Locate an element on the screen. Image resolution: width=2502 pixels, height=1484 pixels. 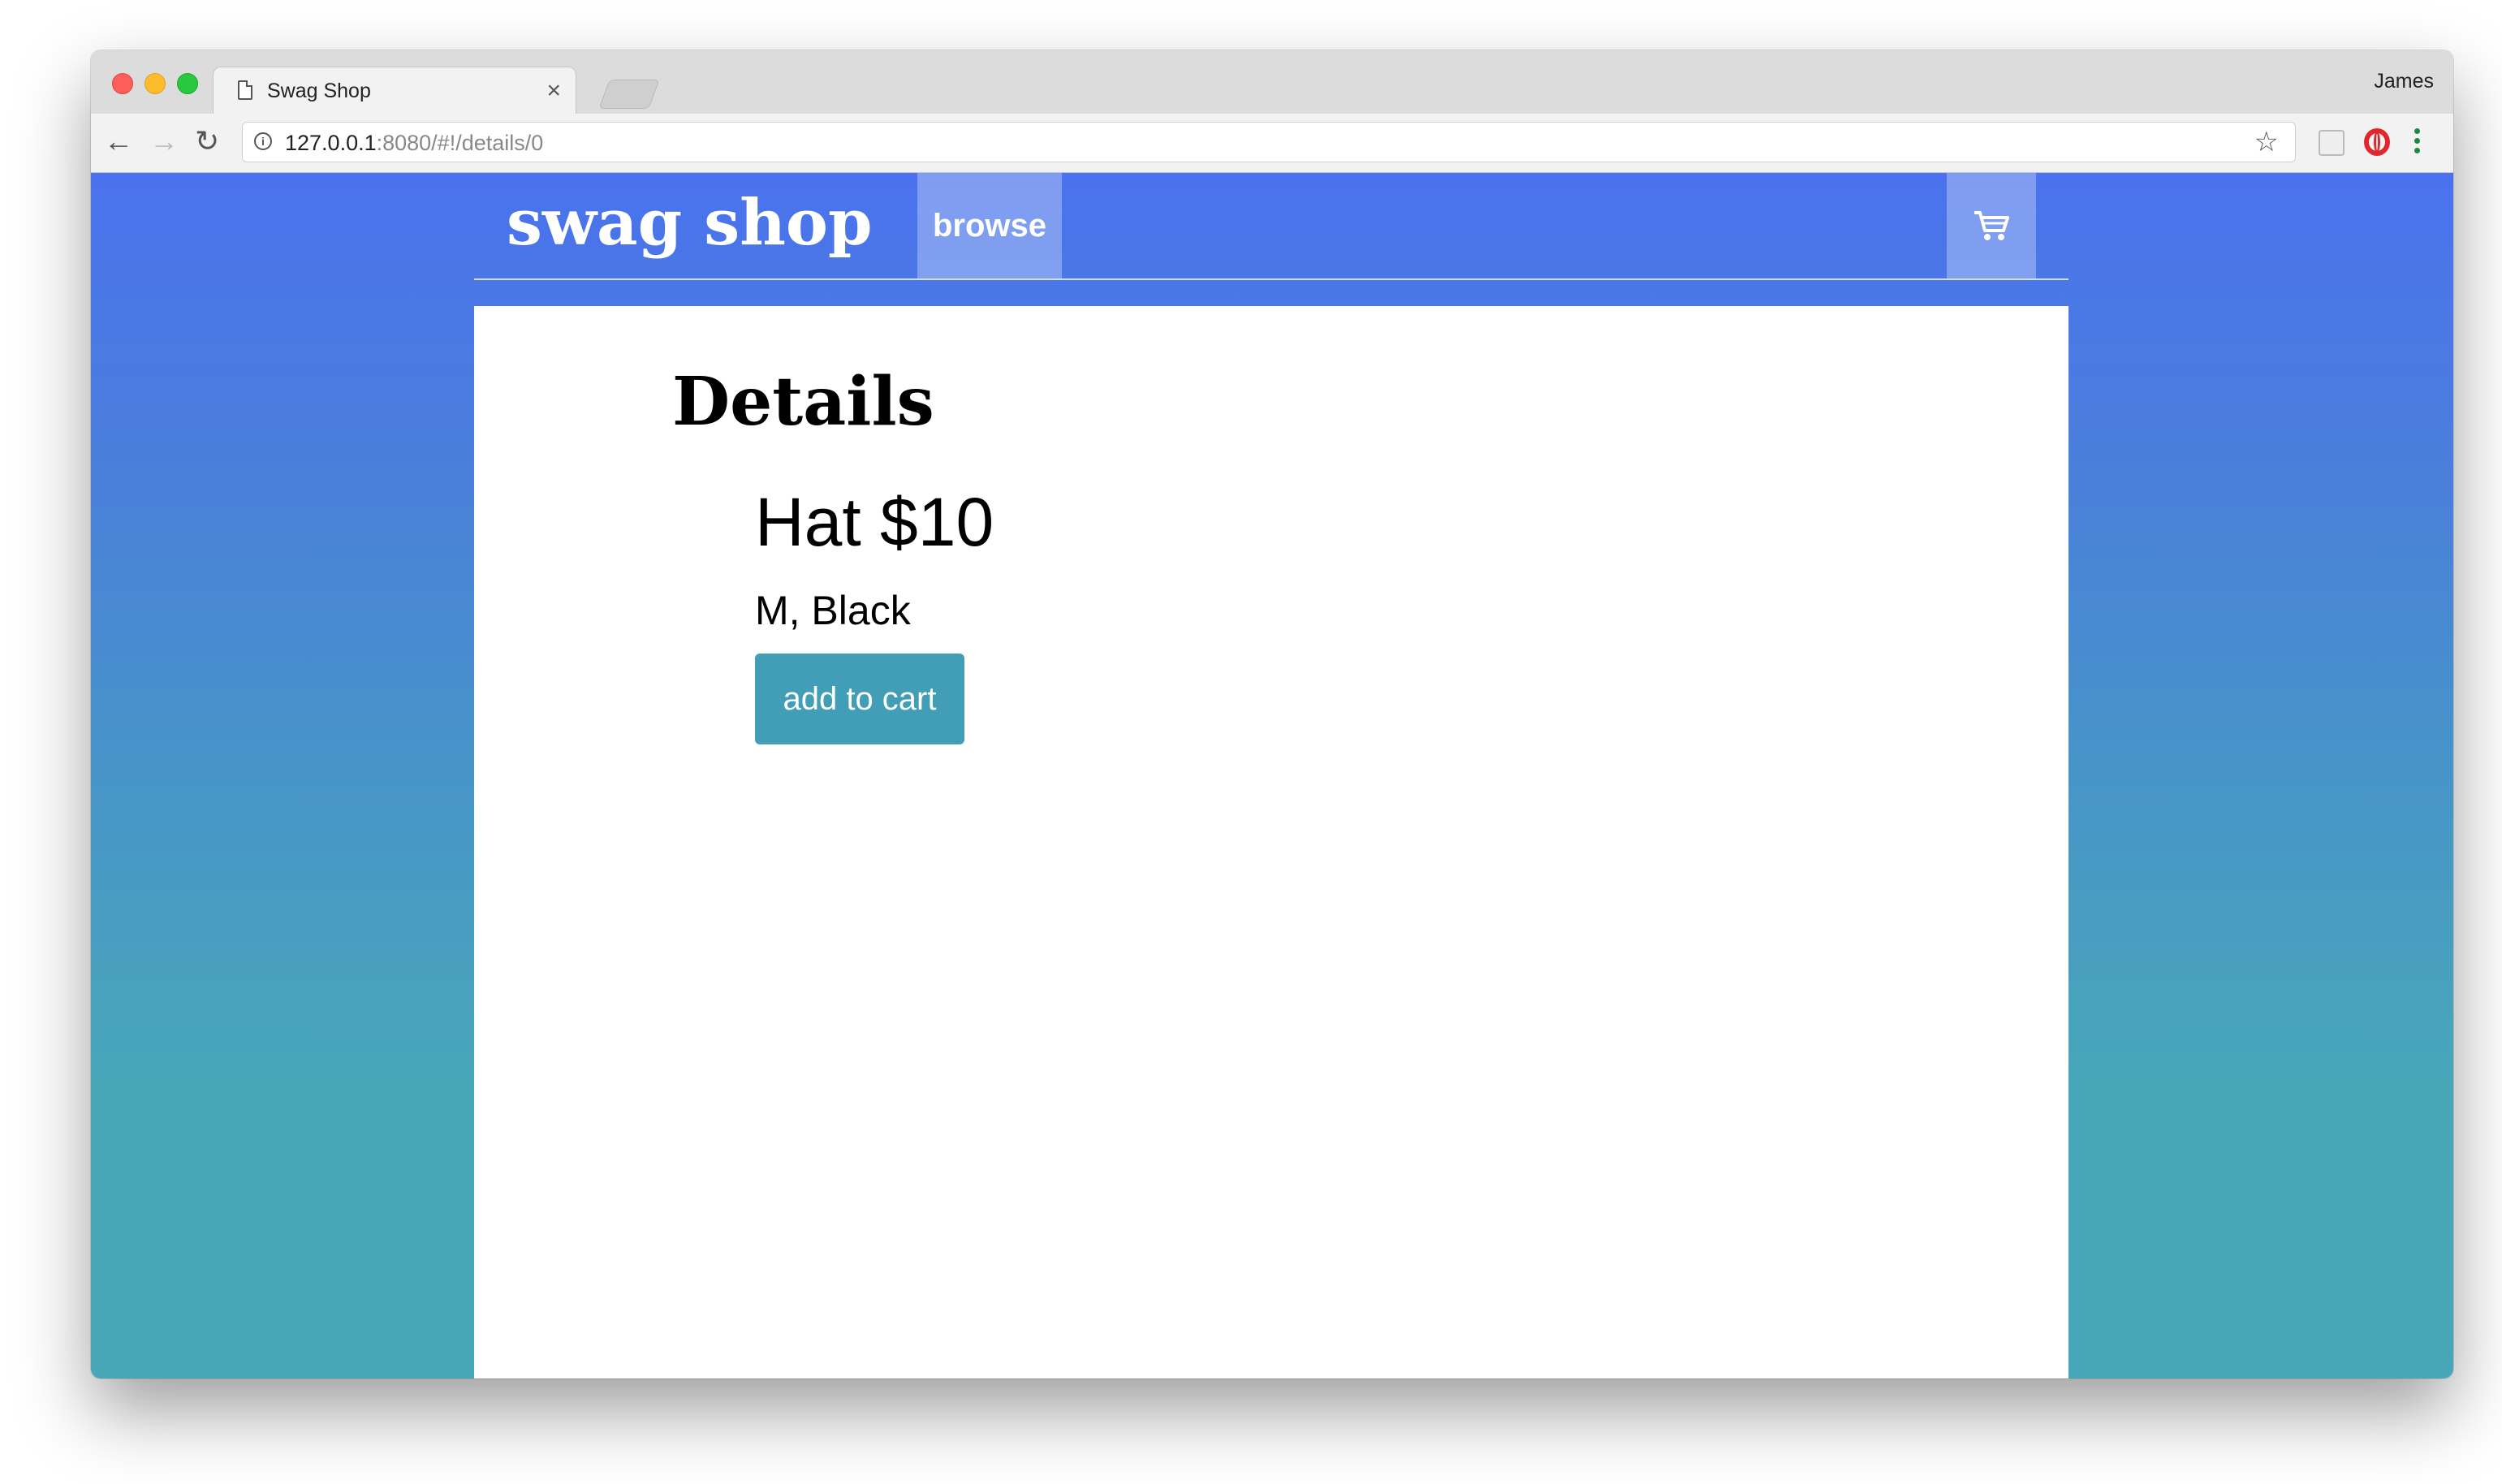
profile-name: James is located at coordinates (2404, 81).